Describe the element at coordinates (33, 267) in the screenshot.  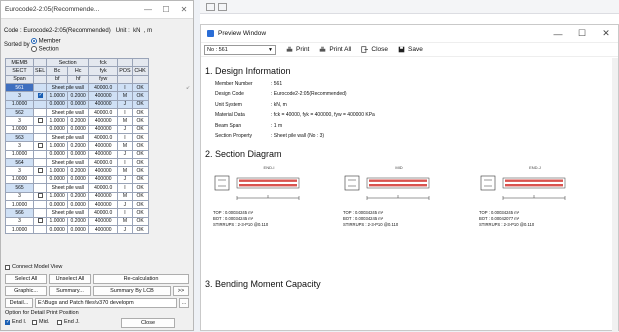
I see `connect-model-view-option: Connect Model View` at that location.